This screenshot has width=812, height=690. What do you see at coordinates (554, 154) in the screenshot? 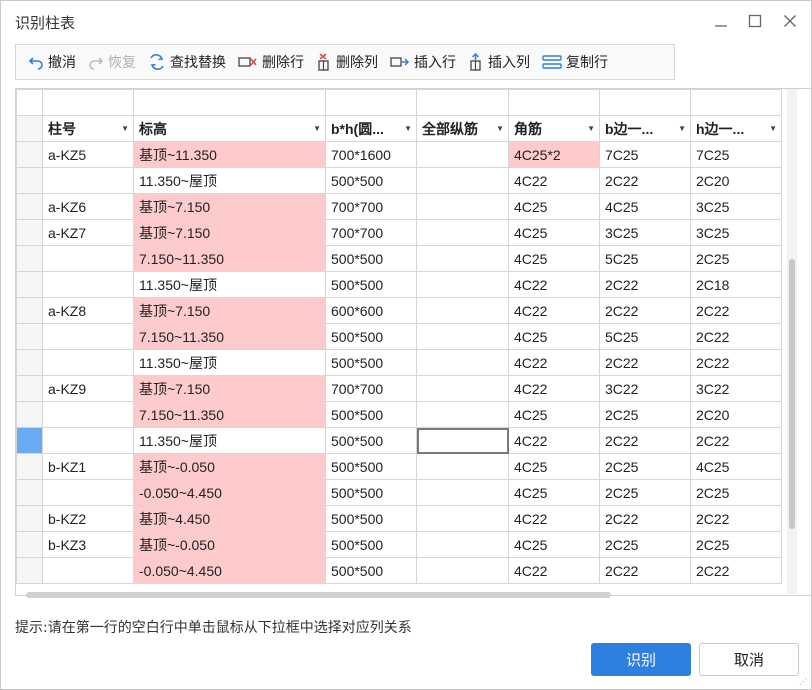
I see `cell-corner-bars: 4C25*2` at bounding box center [554, 154].